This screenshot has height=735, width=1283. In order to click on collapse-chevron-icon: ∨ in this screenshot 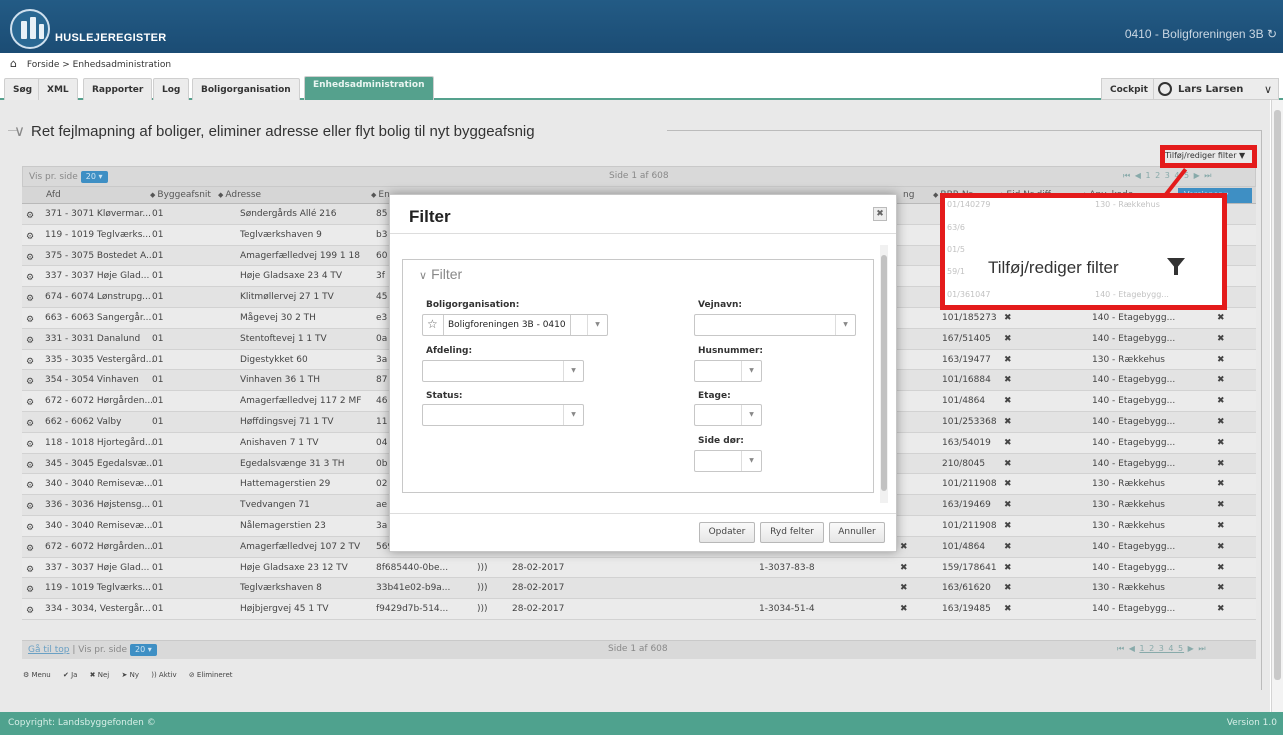, I will do `click(19, 131)`.